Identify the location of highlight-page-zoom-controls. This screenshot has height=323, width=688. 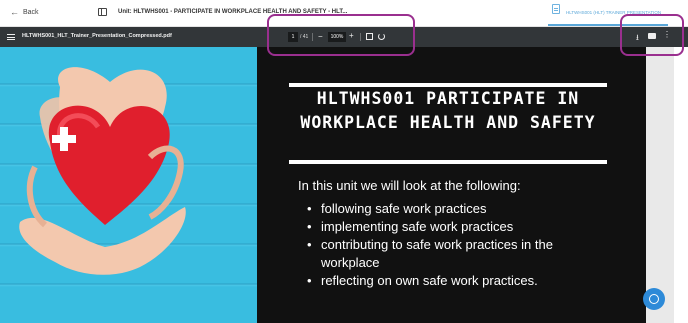
(341, 35).